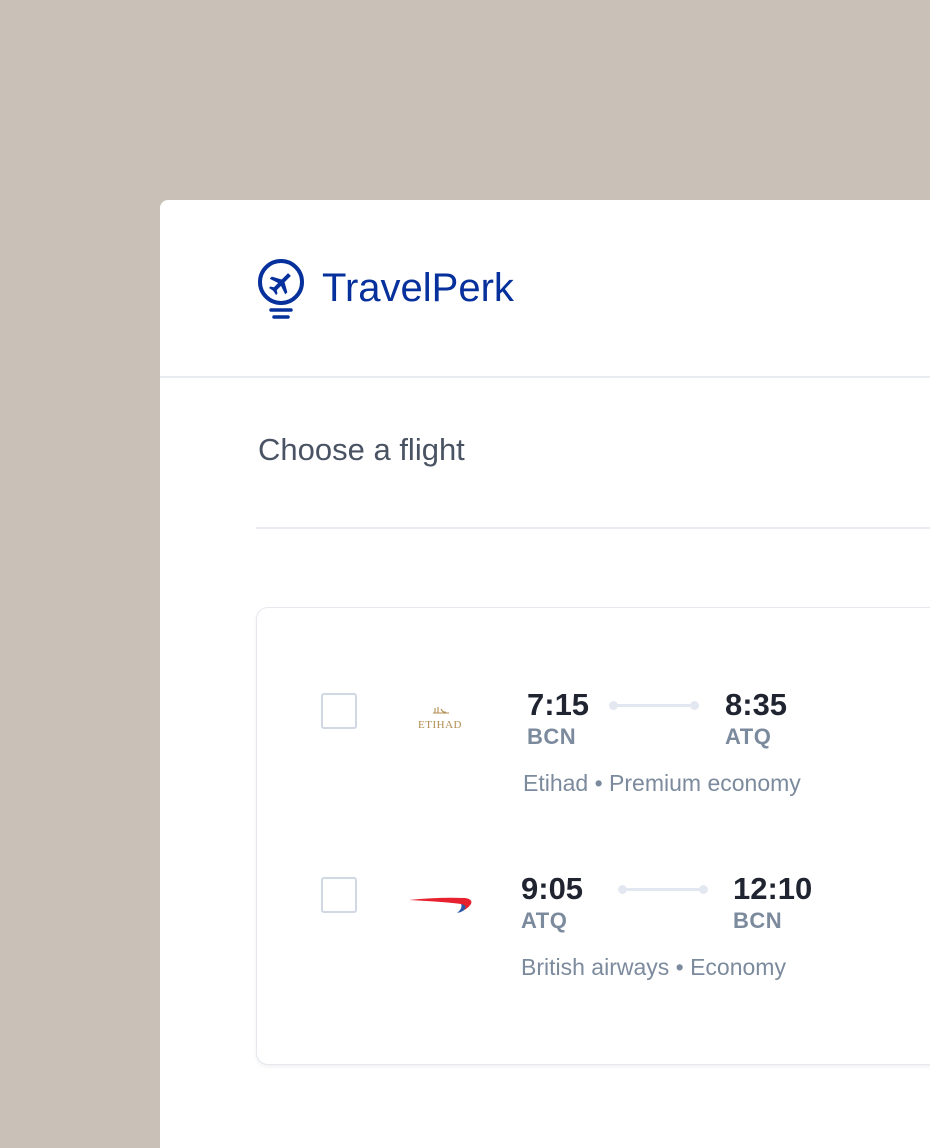 The width and height of the screenshot is (930, 1148). I want to click on departure-time: 9:05, so click(552, 888).